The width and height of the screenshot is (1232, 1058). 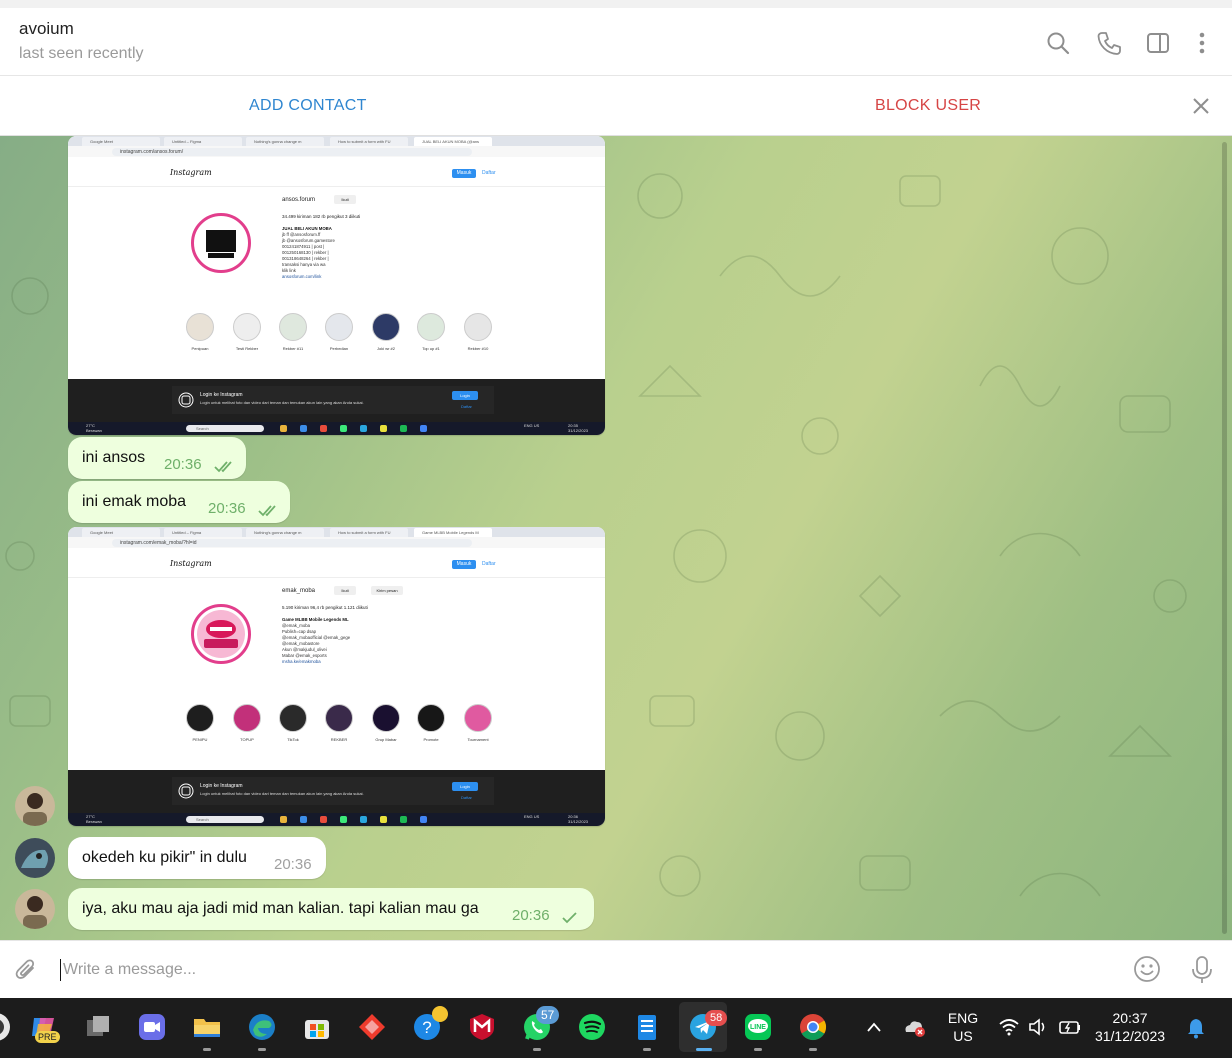 What do you see at coordinates (478, 739) in the screenshot?
I see `highlight-label: Tournament` at bounding box center [478, 739].